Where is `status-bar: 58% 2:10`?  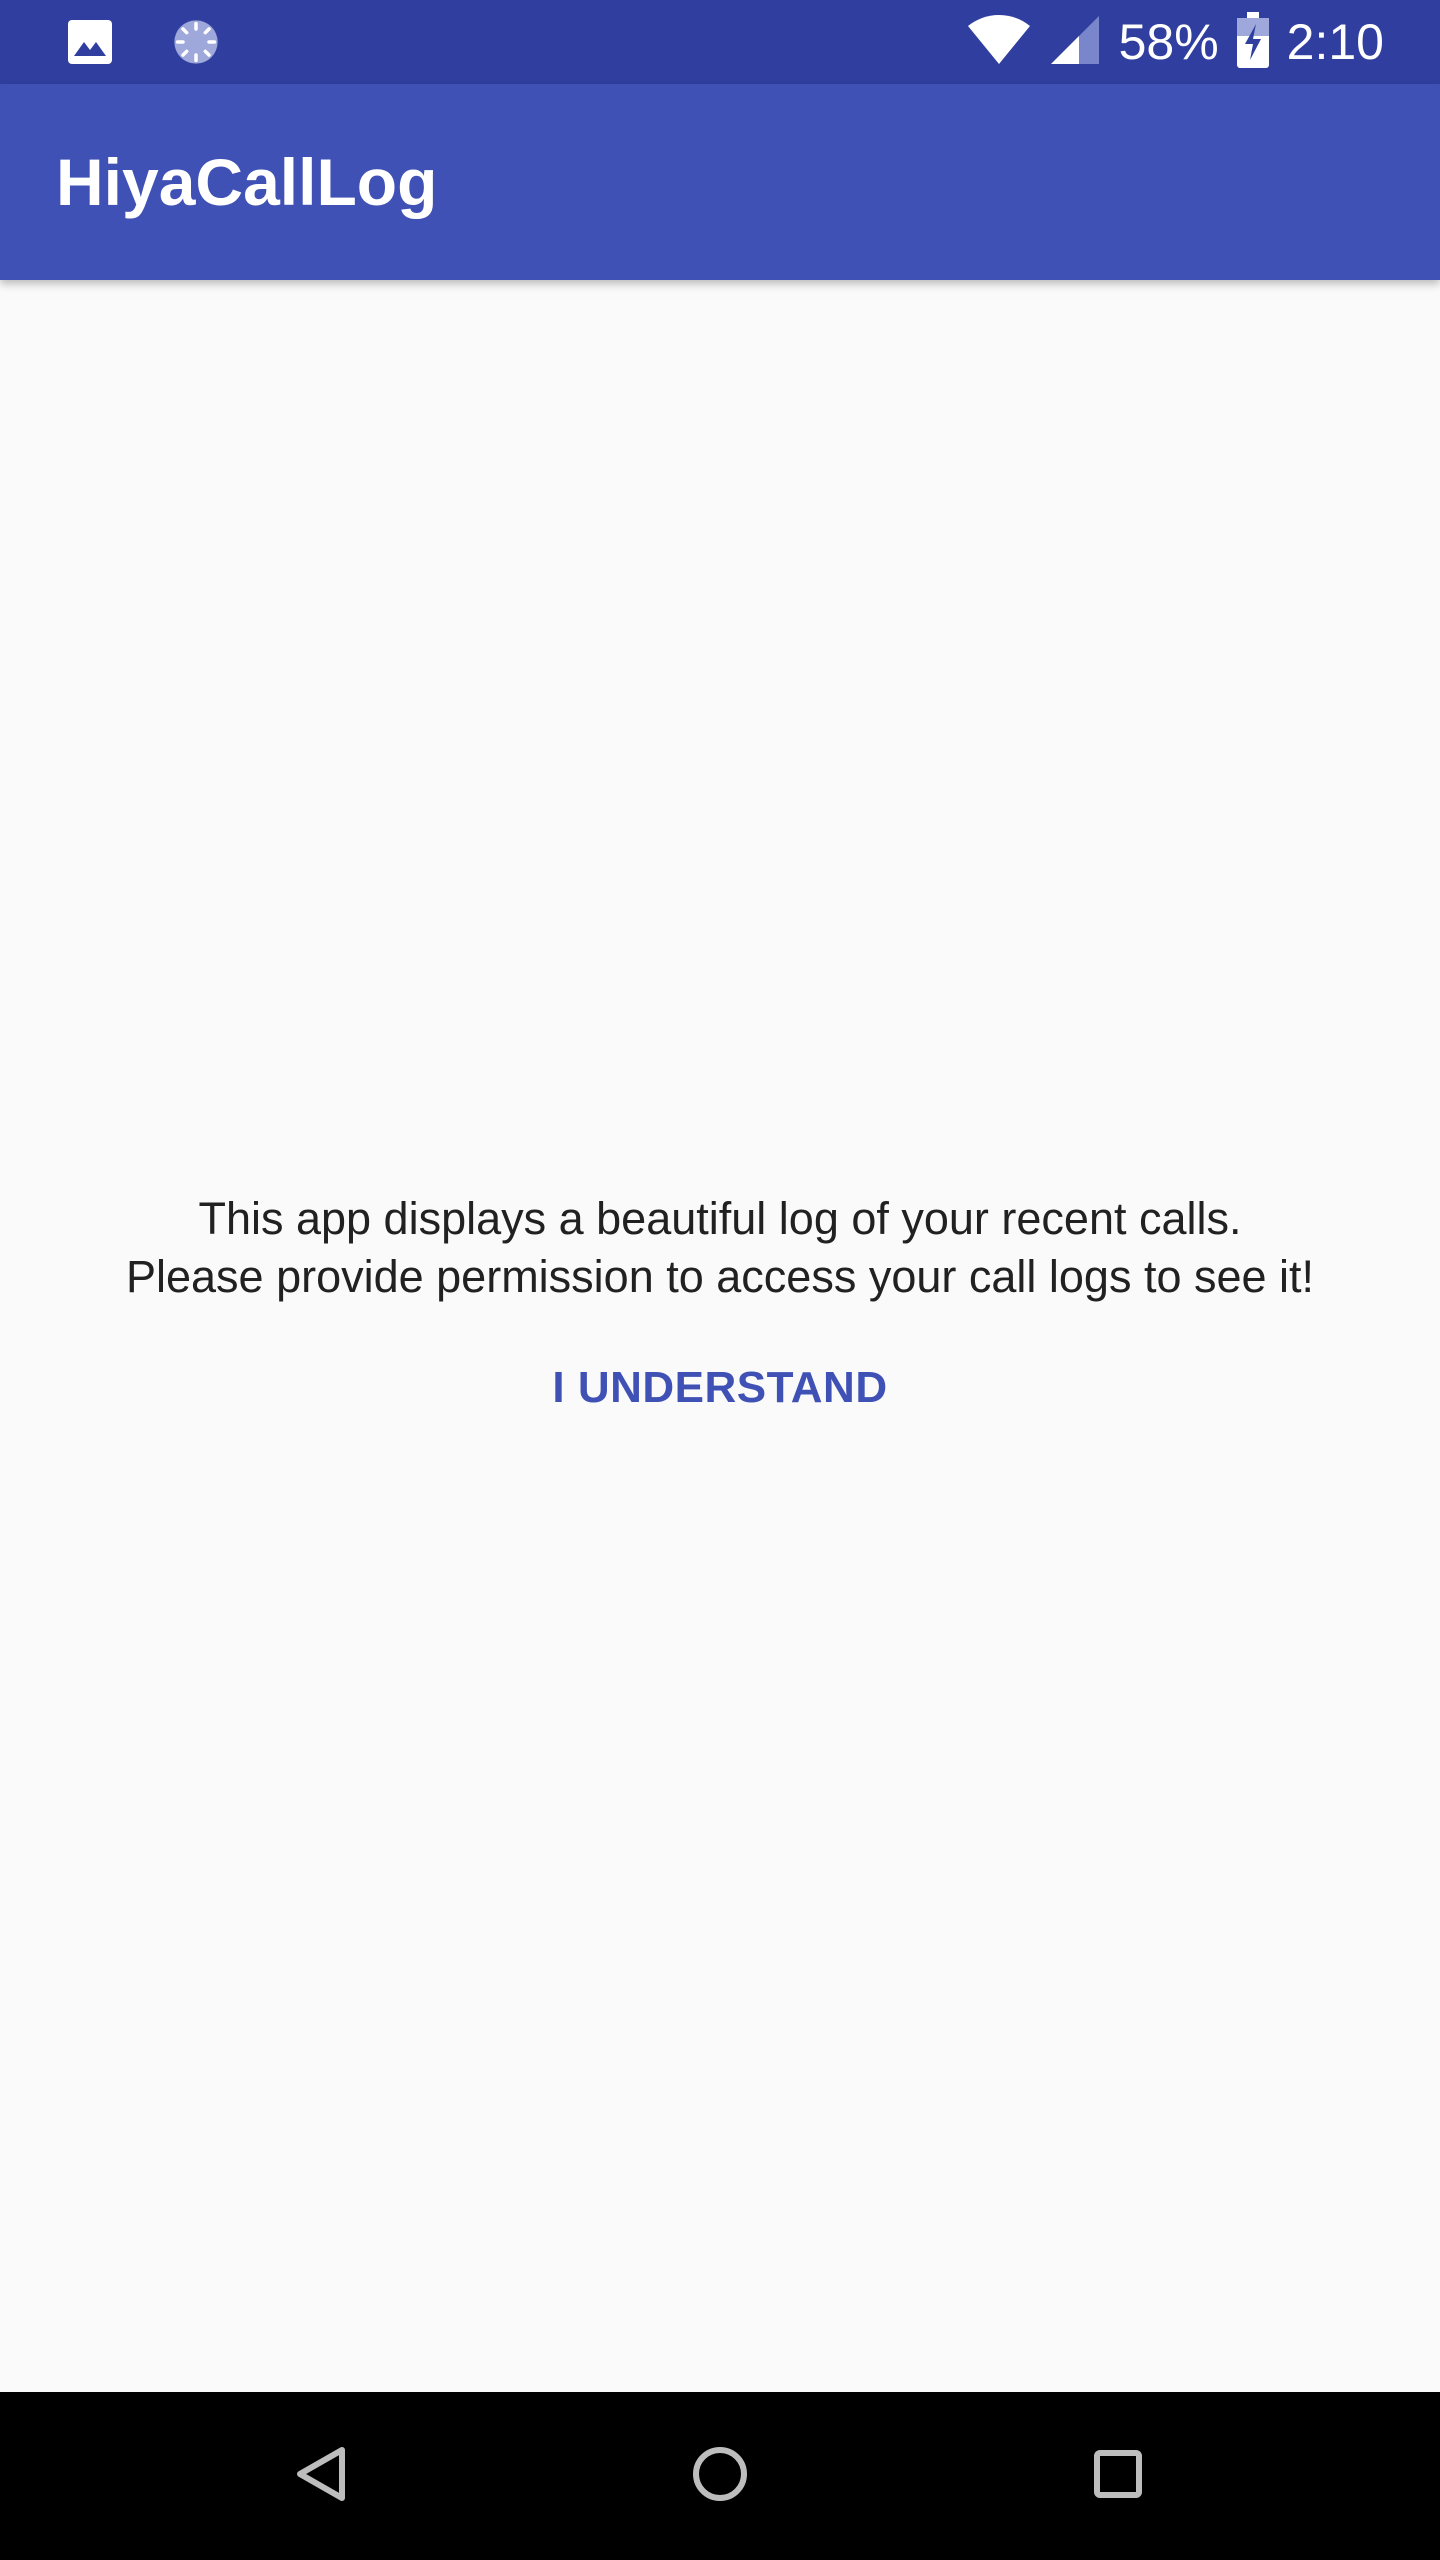
status-bar: 58% 2:10 is located at coordinates (720, 42).